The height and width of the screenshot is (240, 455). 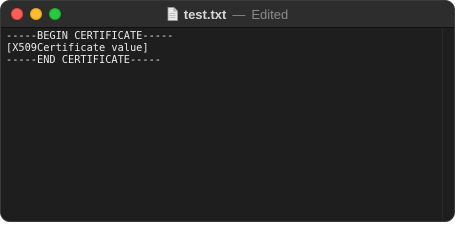 I want to click on text-line-end-certificate: -----END CERTIFICATE-----, so click(x=227, y=60).